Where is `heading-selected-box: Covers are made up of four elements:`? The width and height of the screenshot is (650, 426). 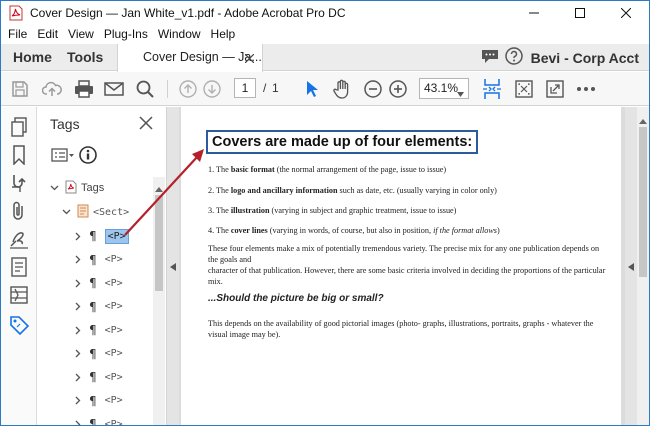 heading-selected-box: Covers are made up of four elements: is located at coordinates (342, 142).